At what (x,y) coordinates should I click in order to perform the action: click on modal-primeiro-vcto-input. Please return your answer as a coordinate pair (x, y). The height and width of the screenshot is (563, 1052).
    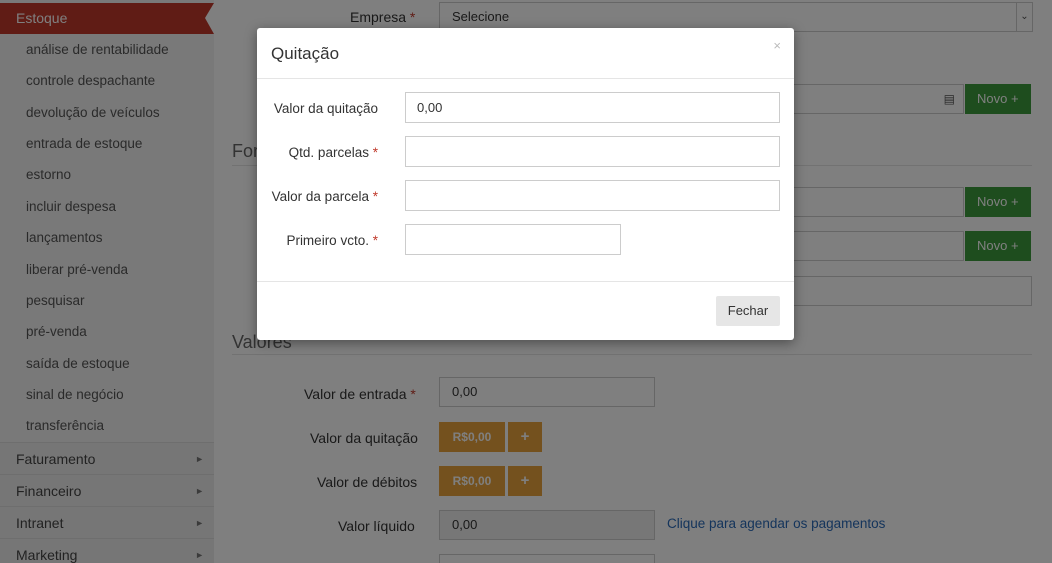
    Looking at the image, I should click on (513, 239).